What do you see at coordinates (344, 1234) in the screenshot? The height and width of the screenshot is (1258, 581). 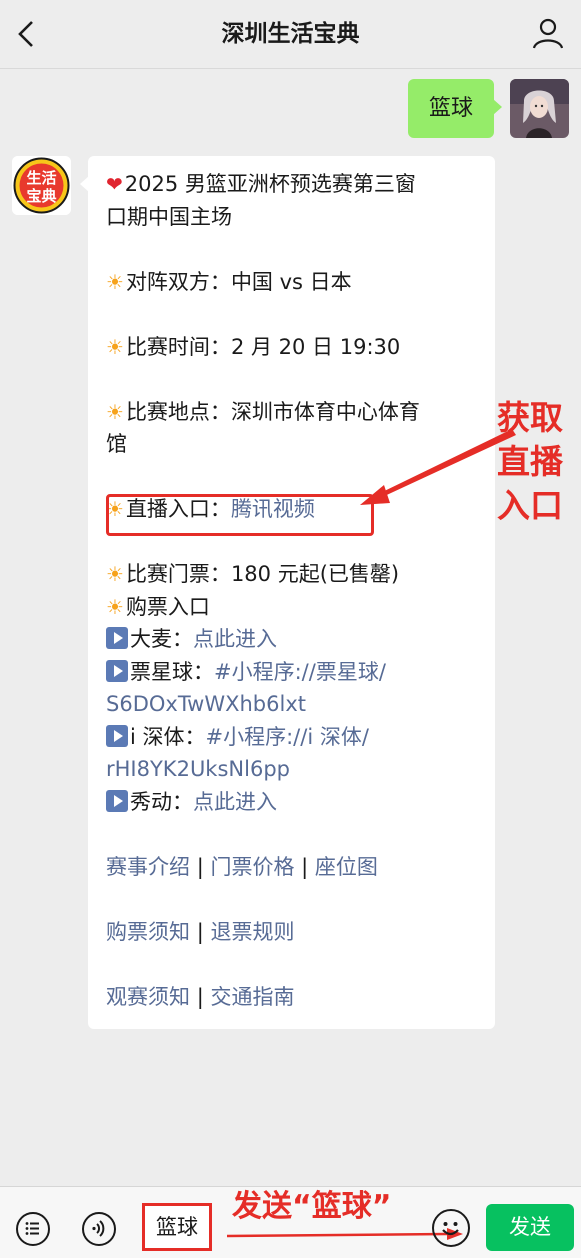 I see `send-annotation-arrow` at bounding box center [344, 1234].